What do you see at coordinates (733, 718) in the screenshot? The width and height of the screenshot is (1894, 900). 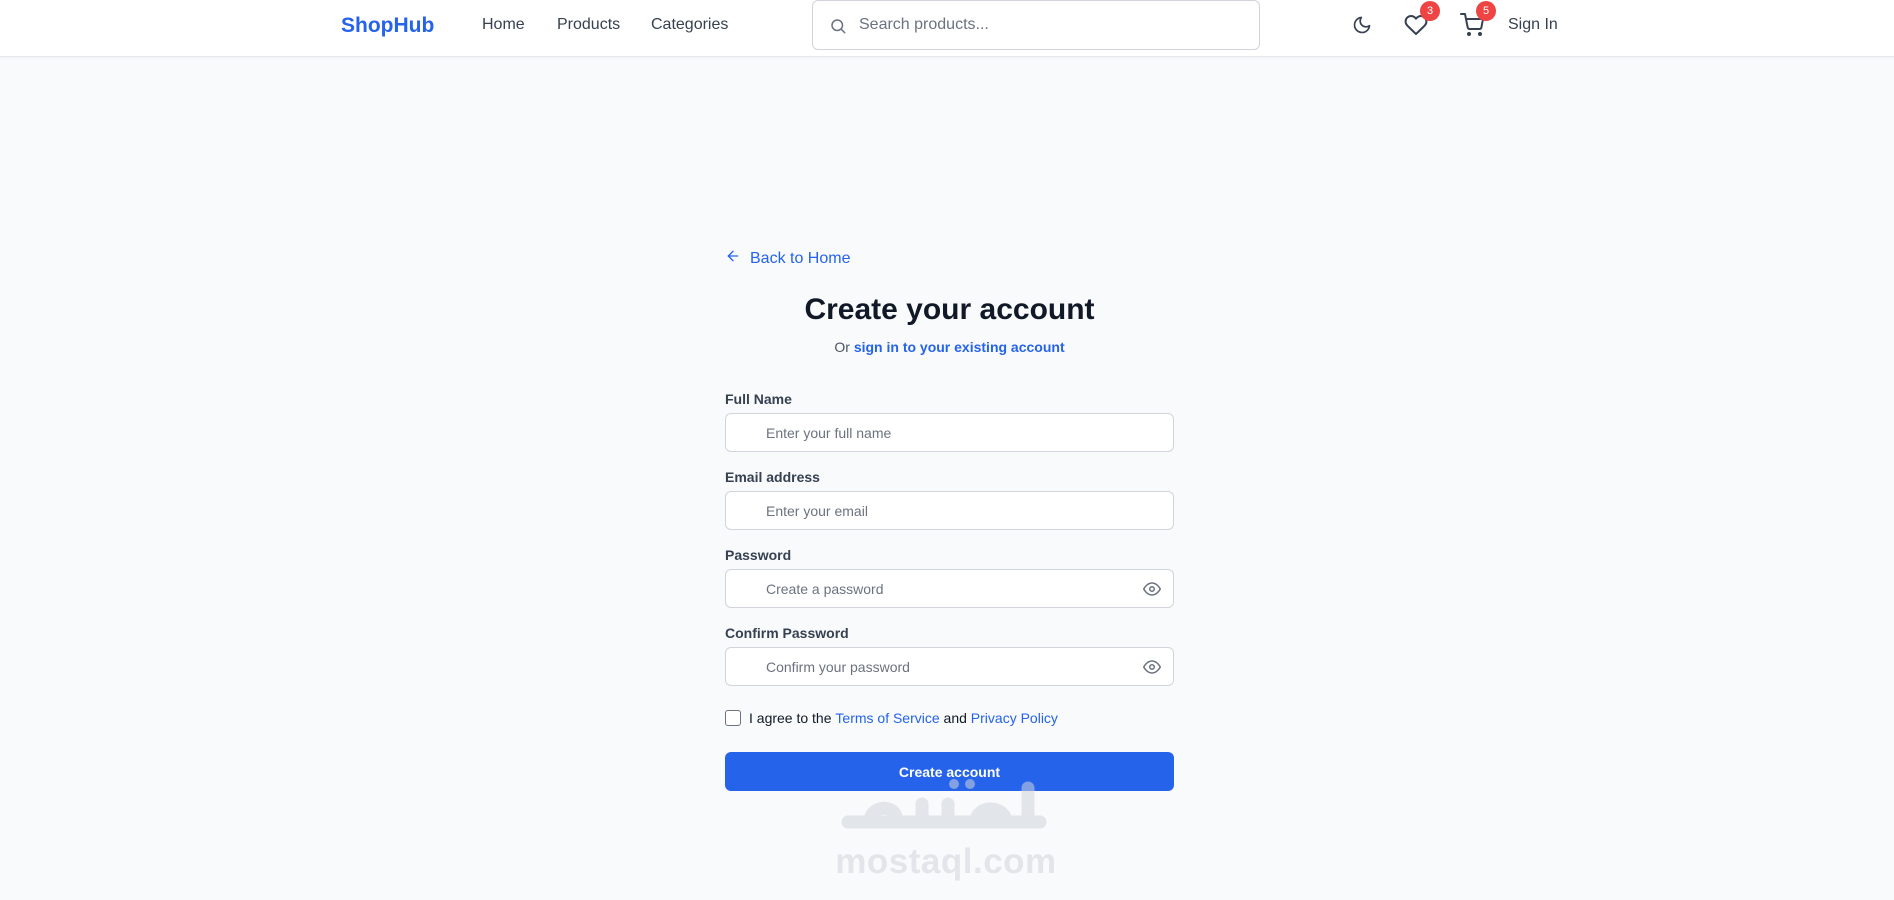 I see `terms-checkbox` at bounding box center [733, 718].